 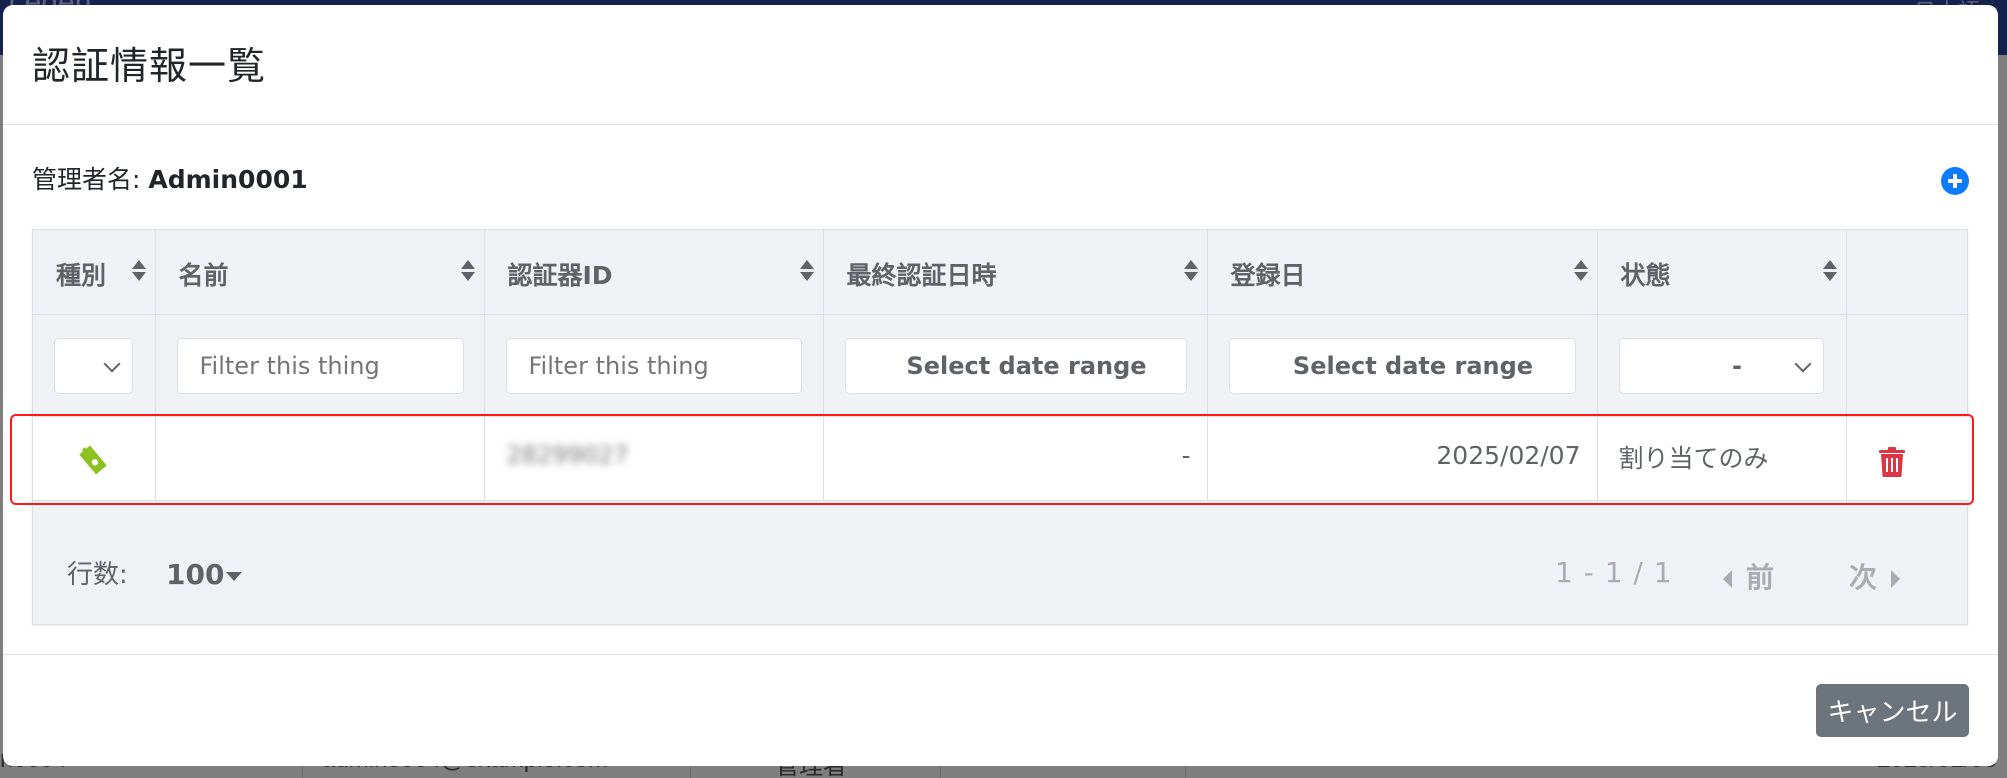 What do you see at coordinates (234, 576) in the screenshot?
I see `caret-down-icon` at bounding box center [234, 576].